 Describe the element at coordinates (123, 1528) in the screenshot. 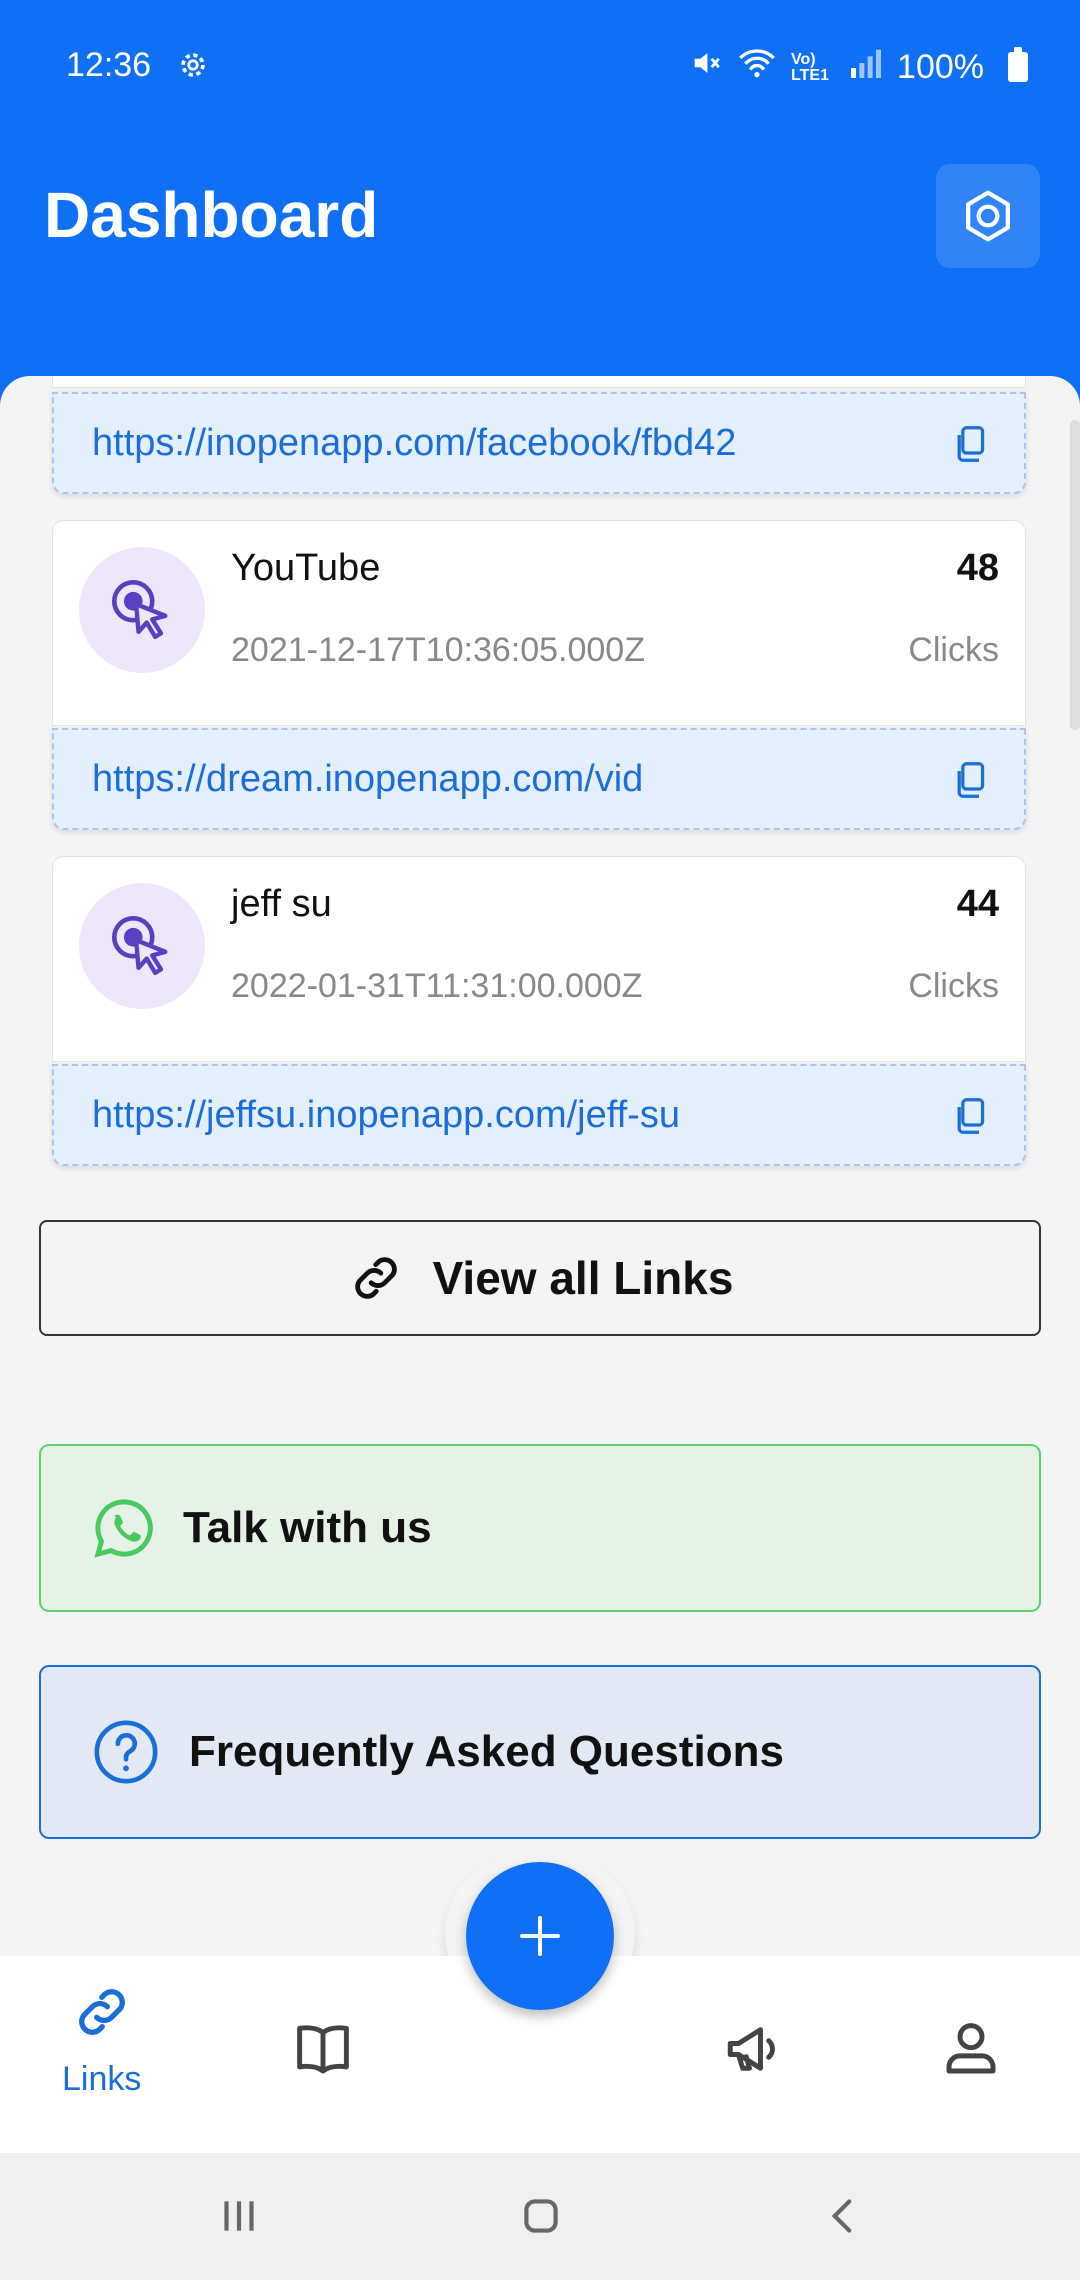

I see `whatsapp-icon` at that location.